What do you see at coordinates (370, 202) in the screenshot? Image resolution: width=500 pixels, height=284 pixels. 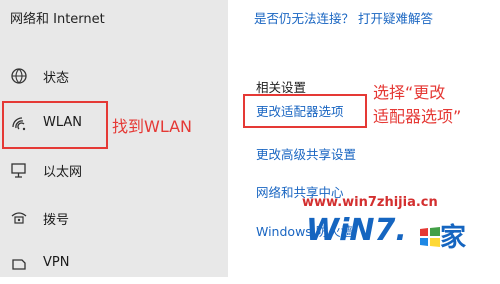 I see `watermark-url: www.win7zhijia.cn` at bounding box center [370, 202].